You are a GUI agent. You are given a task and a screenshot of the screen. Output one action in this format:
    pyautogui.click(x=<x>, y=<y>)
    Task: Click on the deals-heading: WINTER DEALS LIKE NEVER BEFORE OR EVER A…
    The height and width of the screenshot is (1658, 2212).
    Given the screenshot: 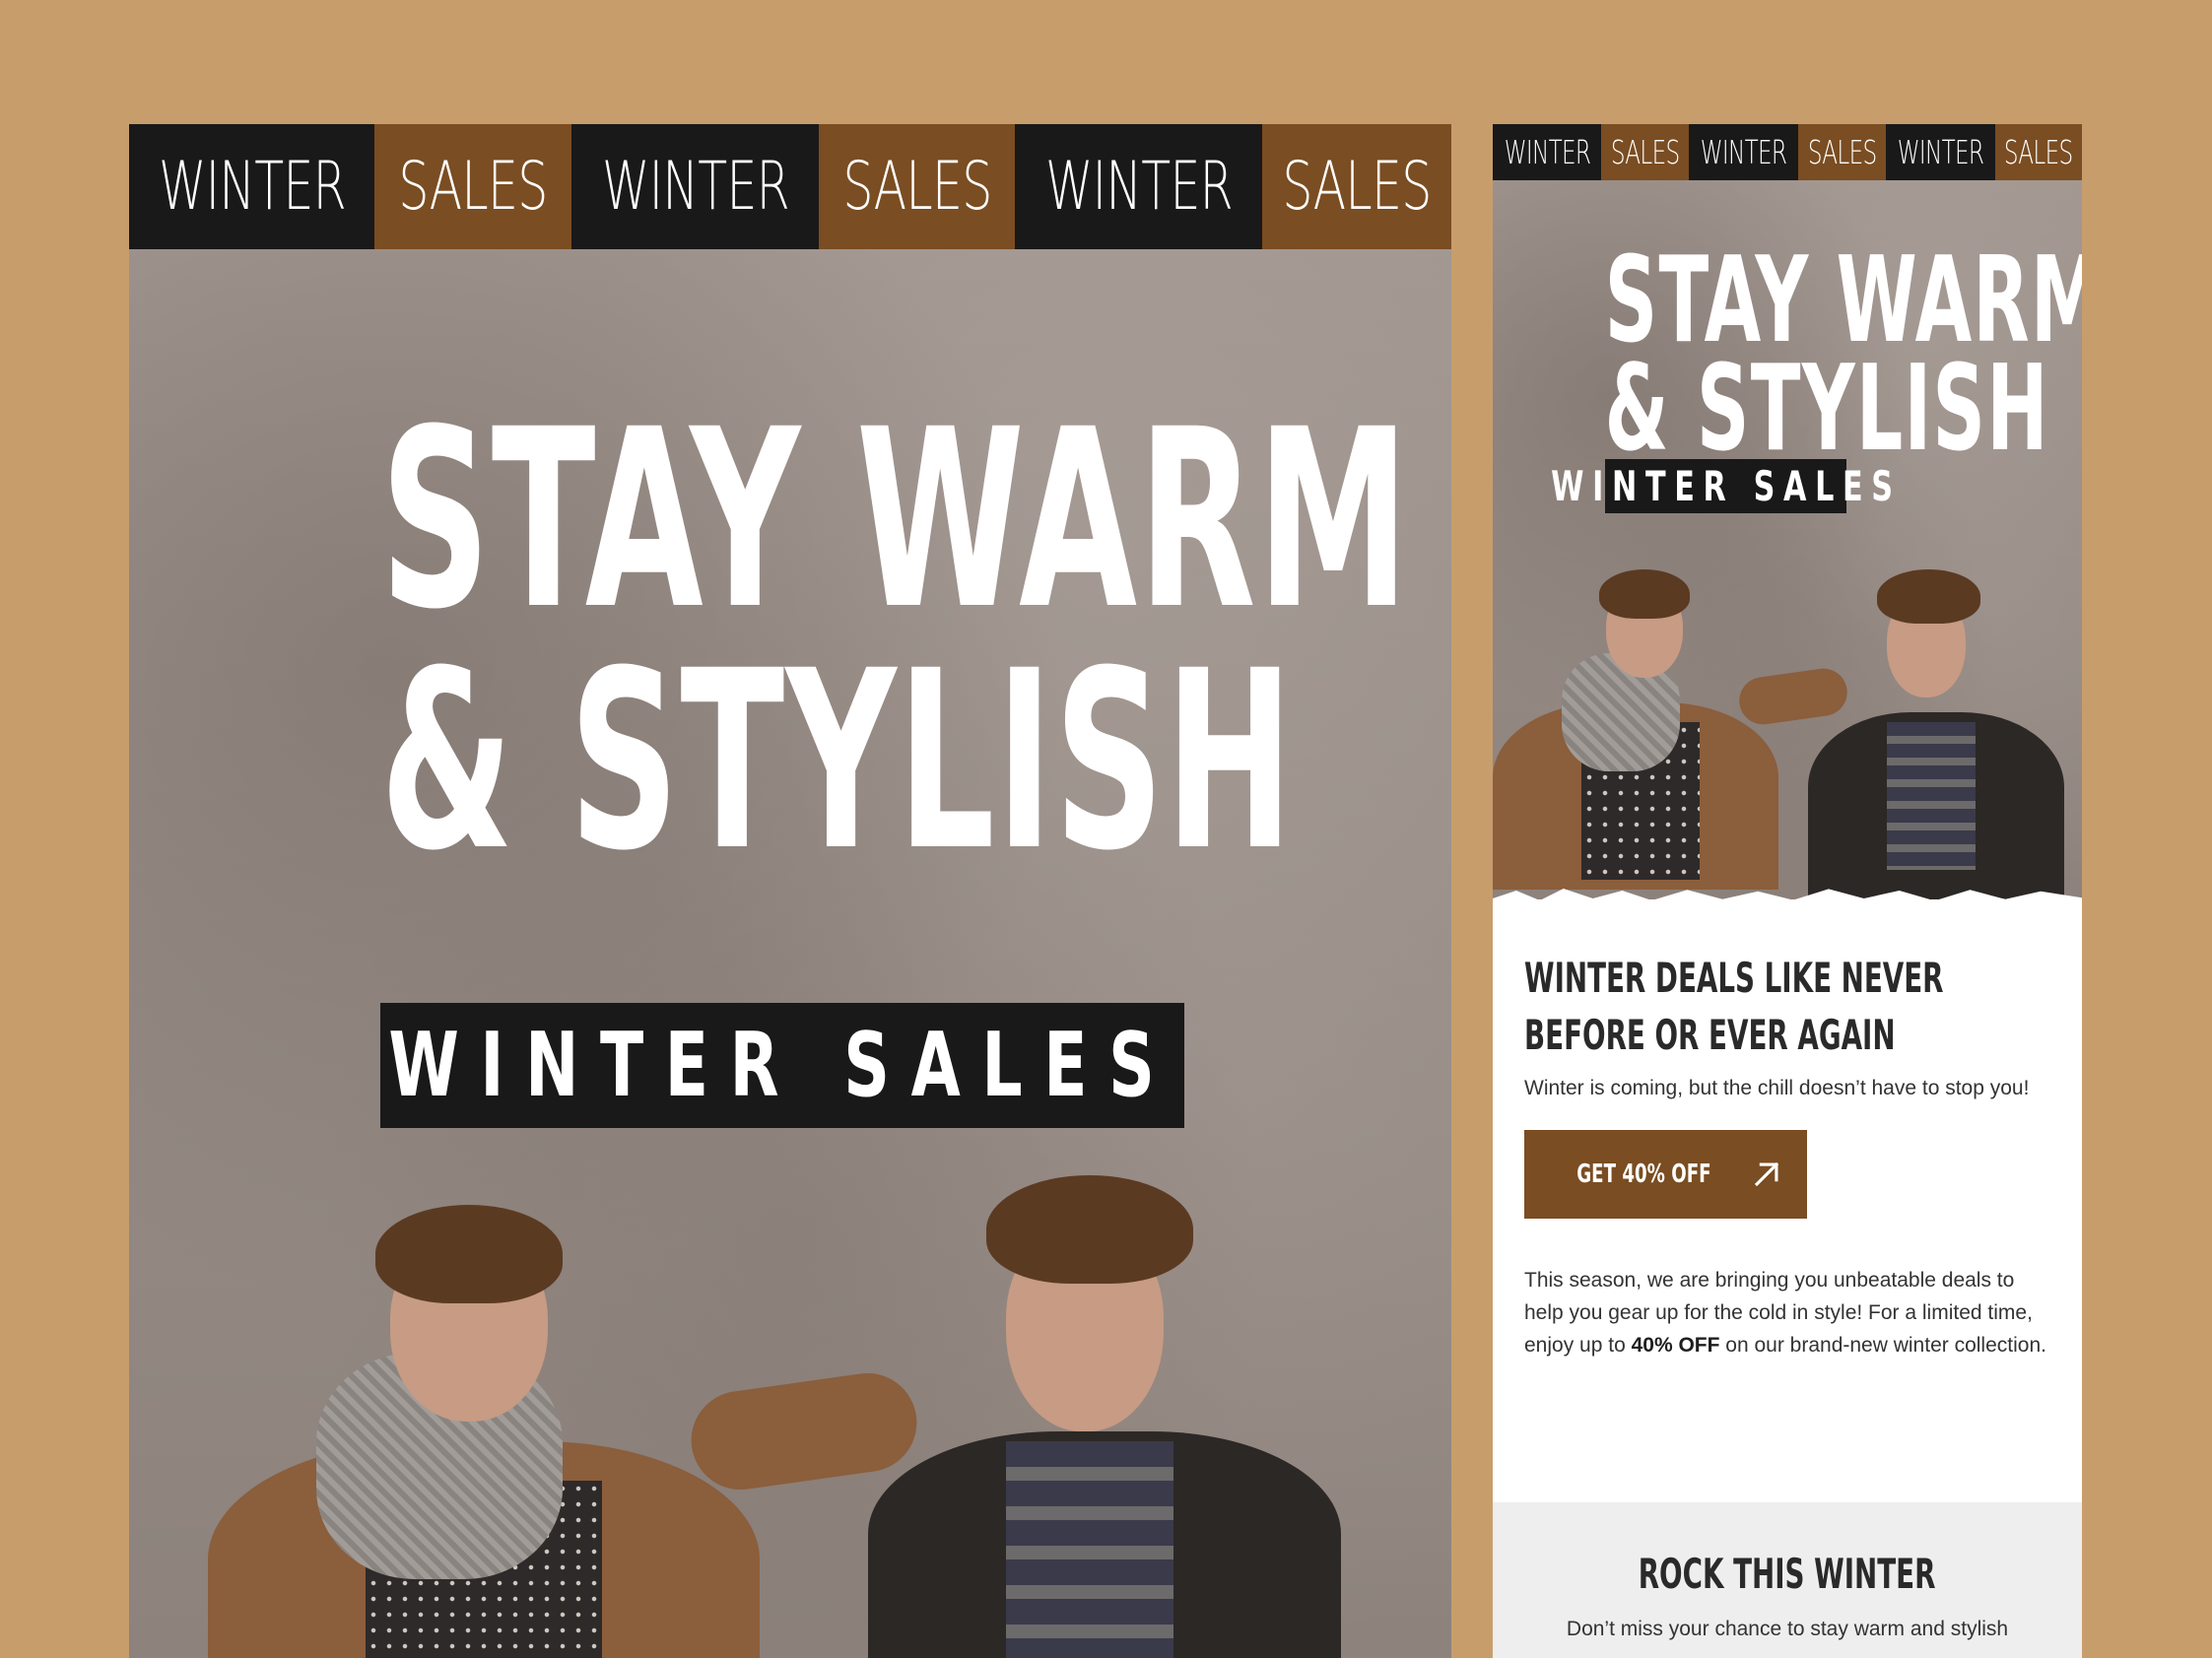 What is the action you would take?
    pyautogui.click(x=1734, y=1006)
    